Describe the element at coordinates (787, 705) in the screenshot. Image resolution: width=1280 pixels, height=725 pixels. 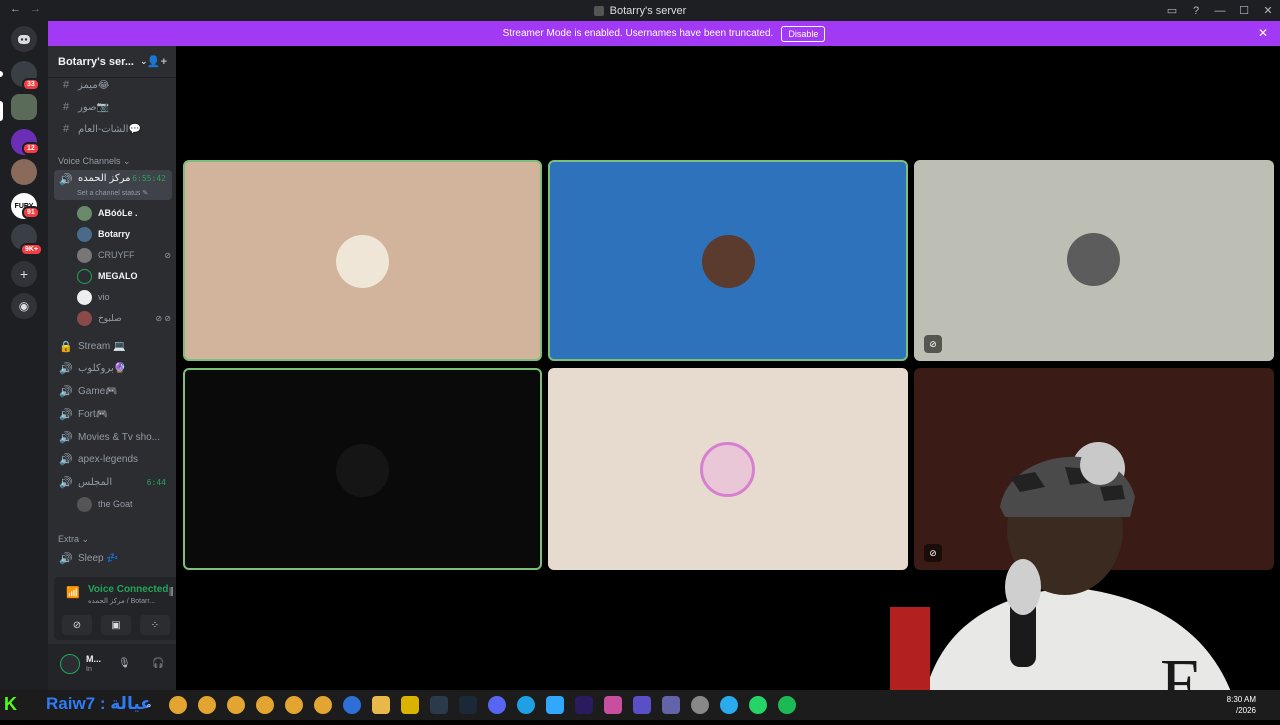
I see `spotify-icon` at that location.